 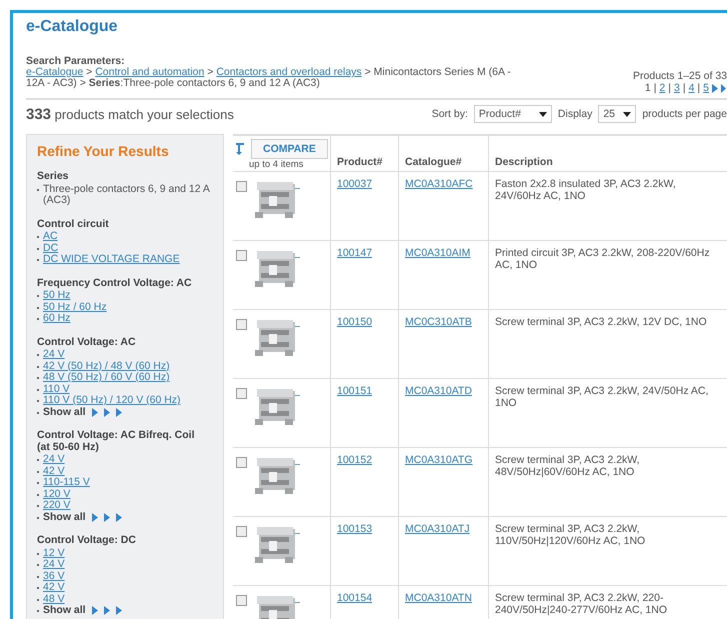 What do you see at coordinates (581, 604) in the screenshot?
I see `description-cell: Screw terminal 3P, AC3 2.2kW, 220-240V/50Hz|240-277V/60Hz AC, 1NO` at bounding box center [581, 604].